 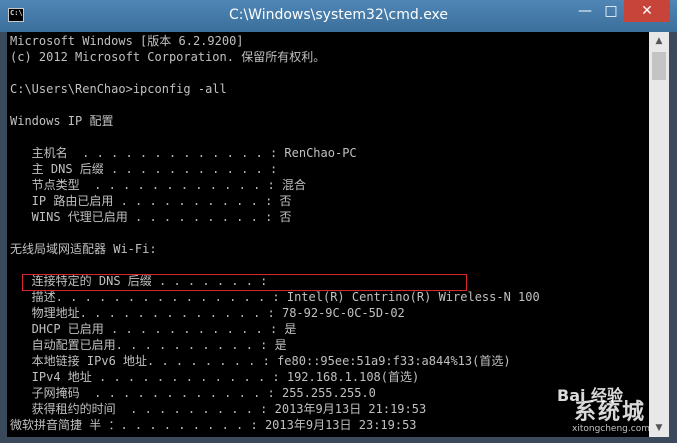 I want to click on physical-address-highlight, so click(x=244, y=282).